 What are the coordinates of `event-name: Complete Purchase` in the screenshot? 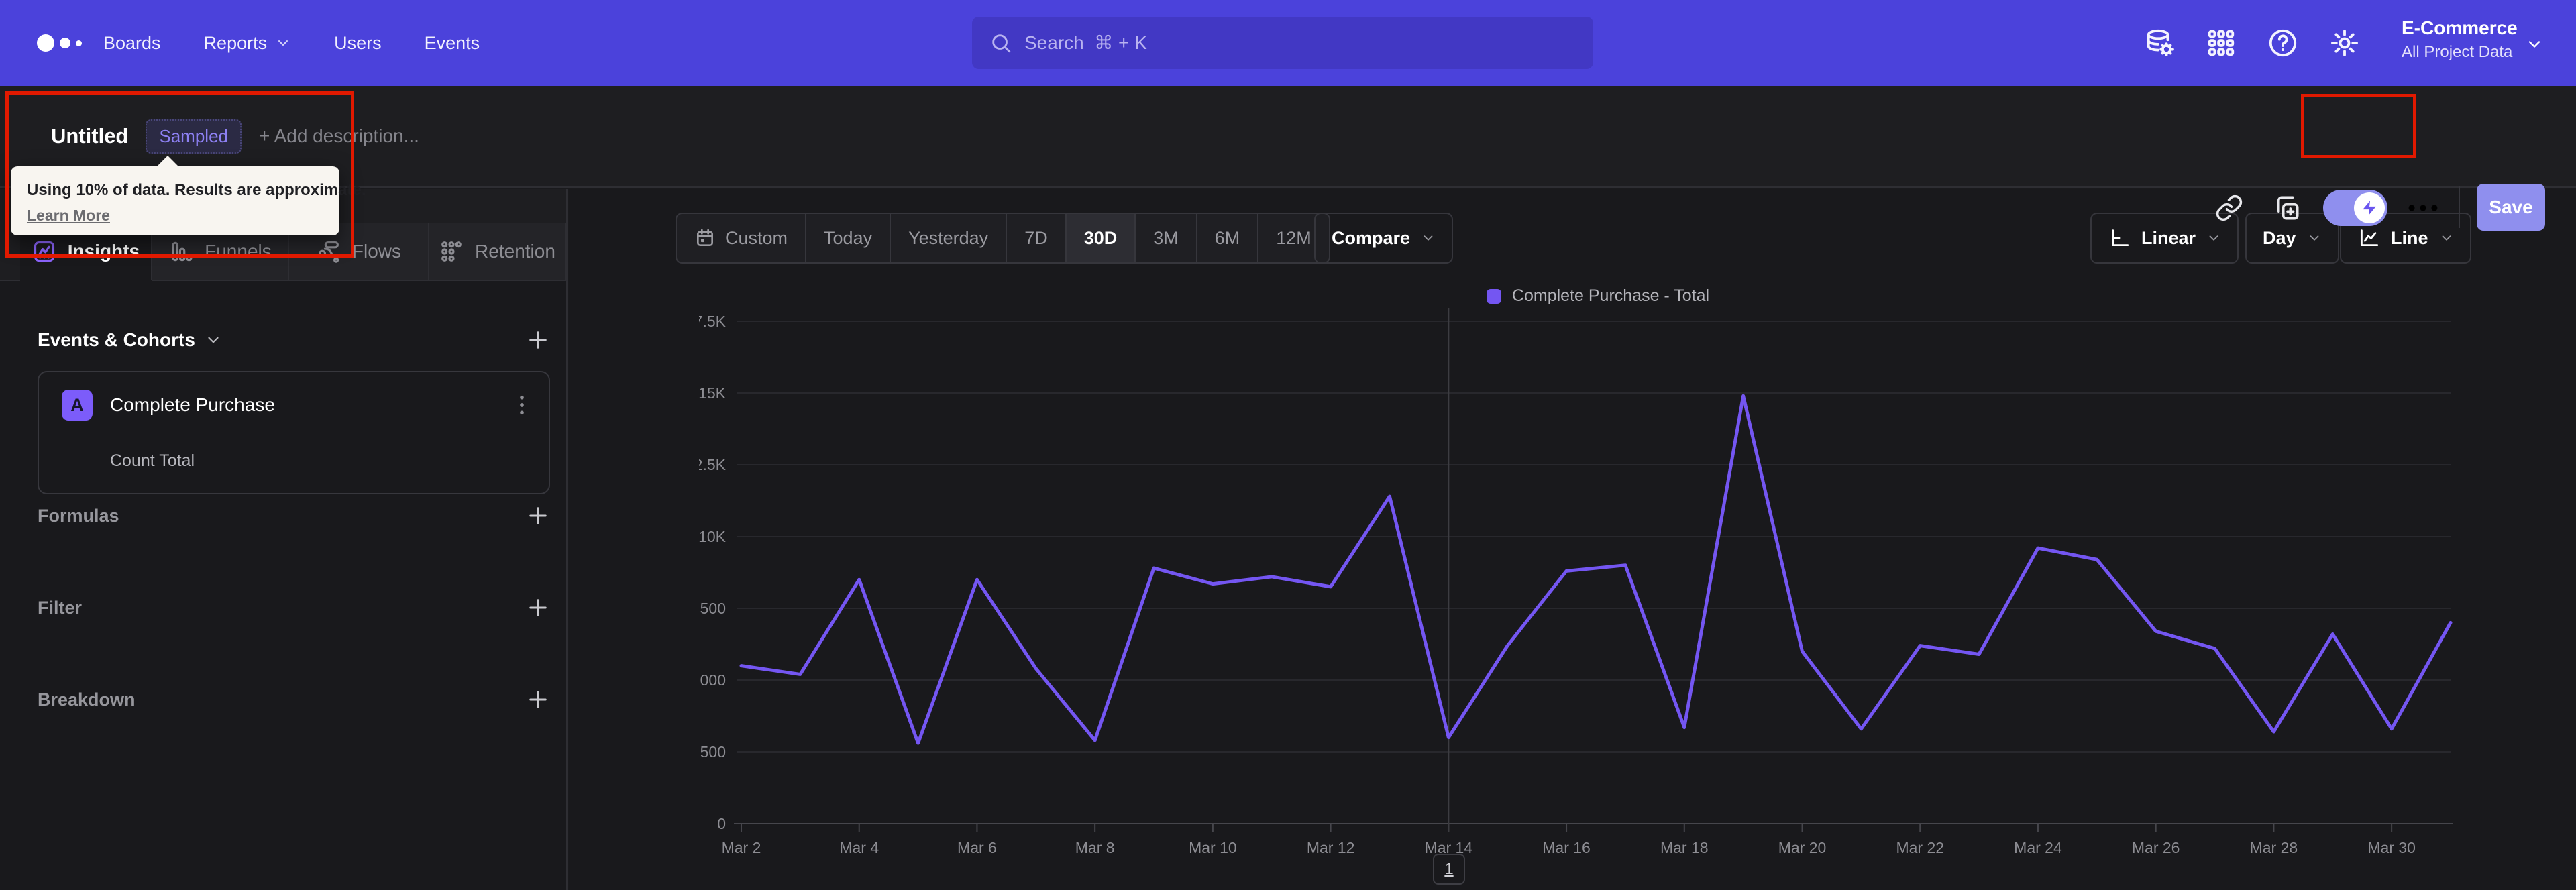 It's located at (192, 405).